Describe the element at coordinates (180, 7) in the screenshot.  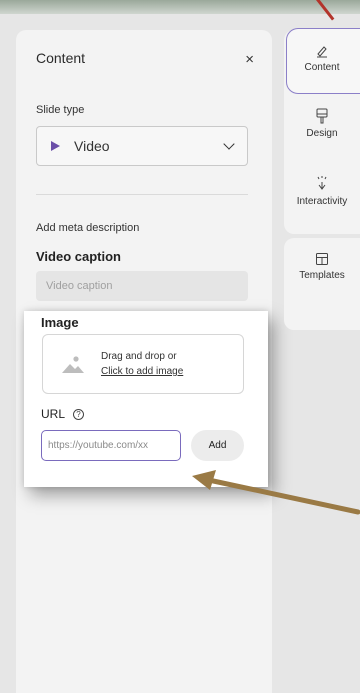
I see `top-bar` at that location.